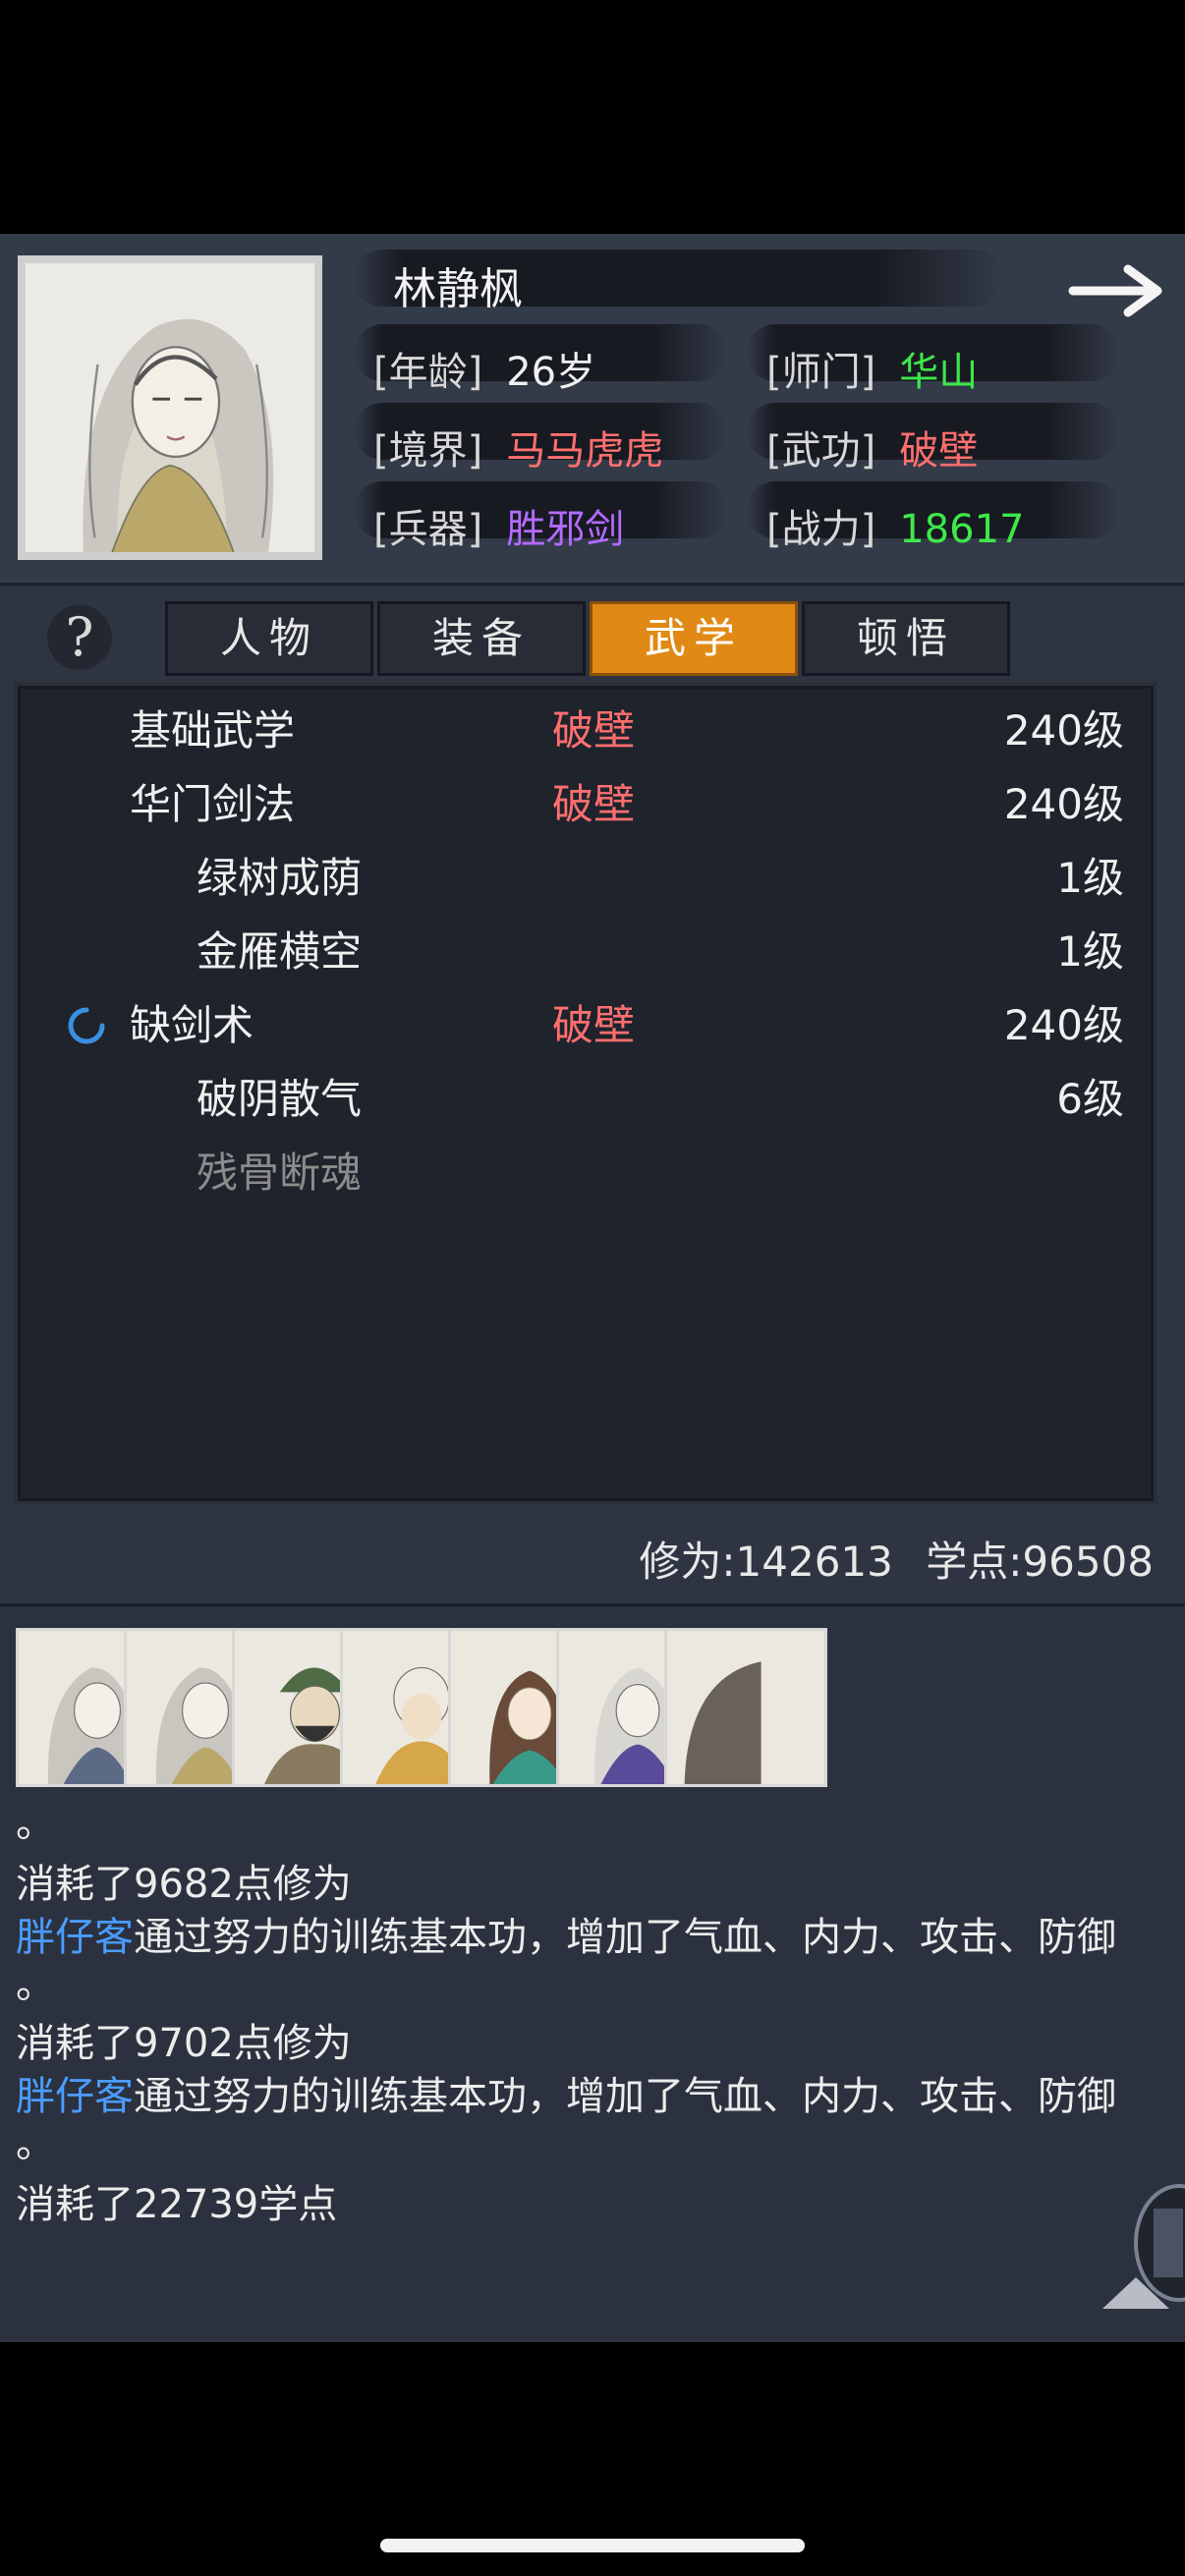  What do you see at coordinates (551, 372) in the screenshot?
I see `age-value: 26岁` at bounding box center [551, 372].